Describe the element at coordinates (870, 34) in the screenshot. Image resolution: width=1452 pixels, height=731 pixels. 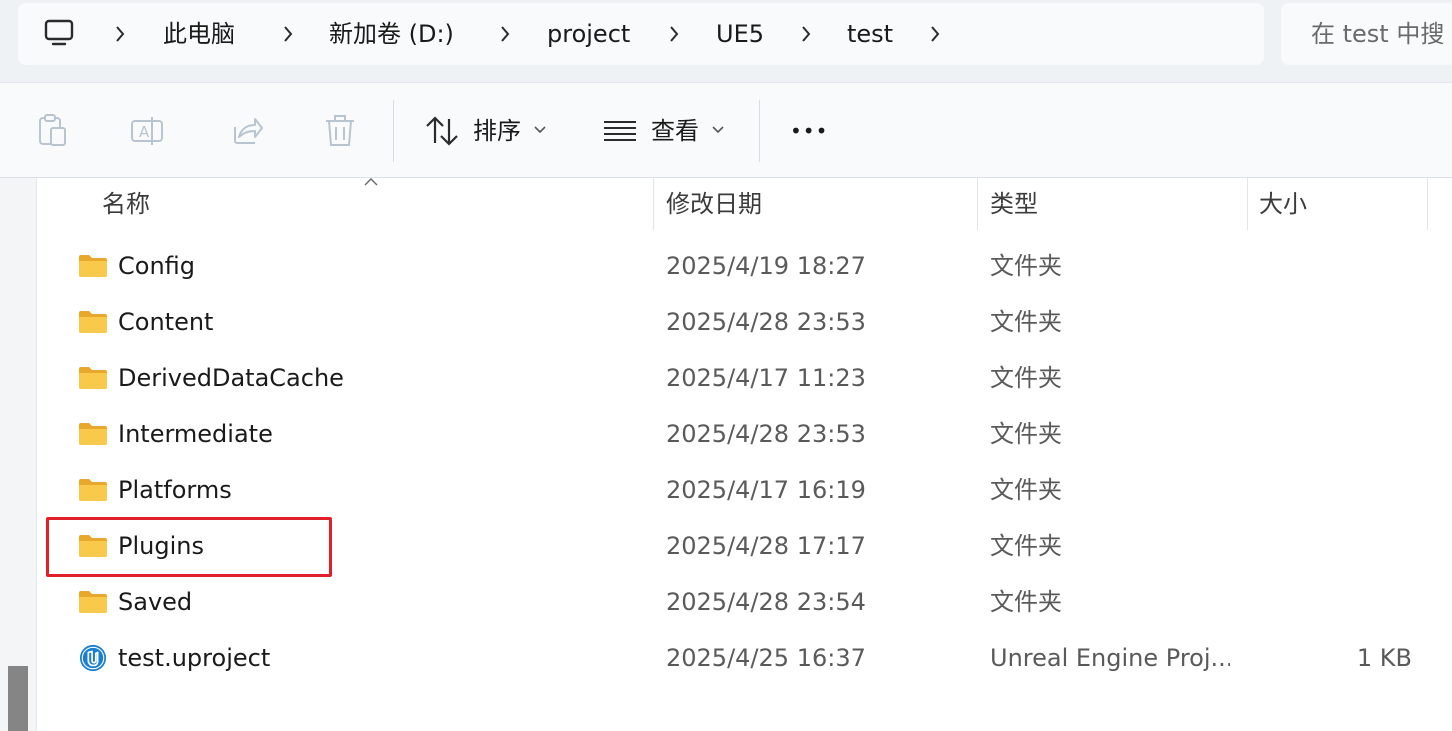
I see `breadcrumb-test: test` at that location.